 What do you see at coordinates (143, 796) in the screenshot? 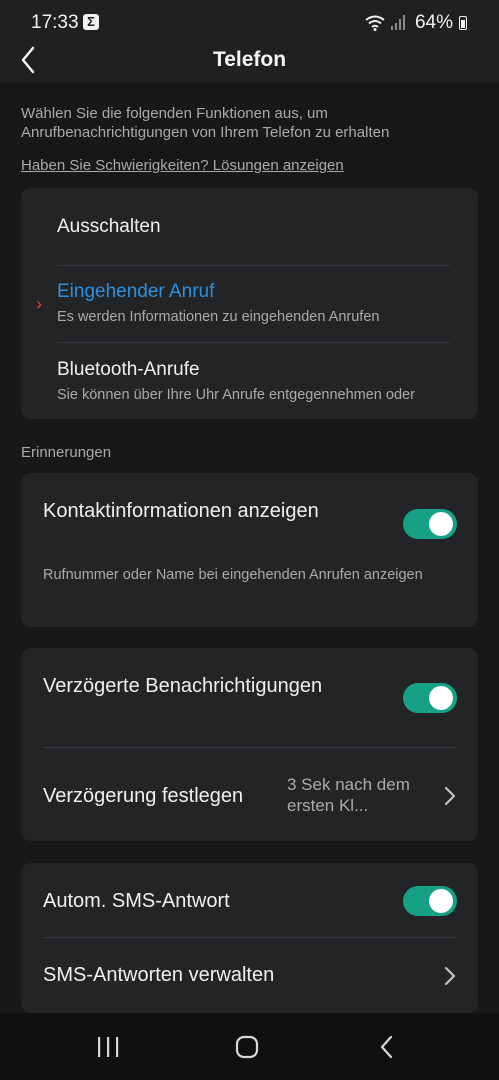
I see `set-delay-label: Verzögerung festlegen` at bounding box center [143, 796].